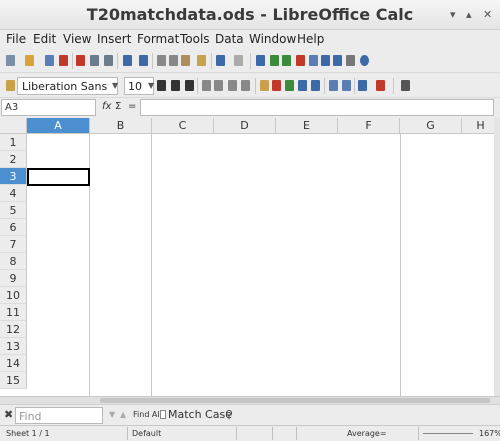  Describe the element at coordinates (245, 126) in the screenshot. I see `column-header-d: D` at that location.